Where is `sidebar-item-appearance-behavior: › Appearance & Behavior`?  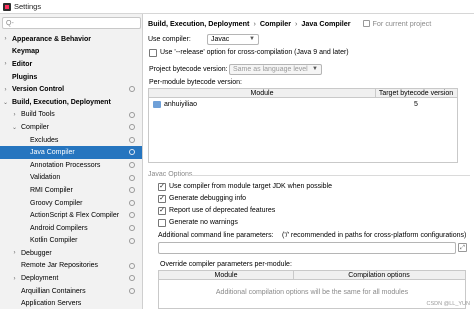 sidebar-item-appearance-behavior: › Appearance & Behavior is located at coordinates (71, 39).